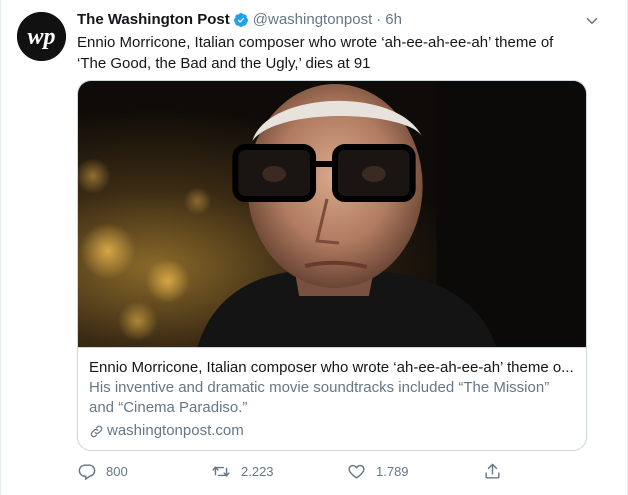  What do you see at coordinates (257, 471) in the screenshot?
I see `retweet-count: 2.223` at bounding box center [257, 471].